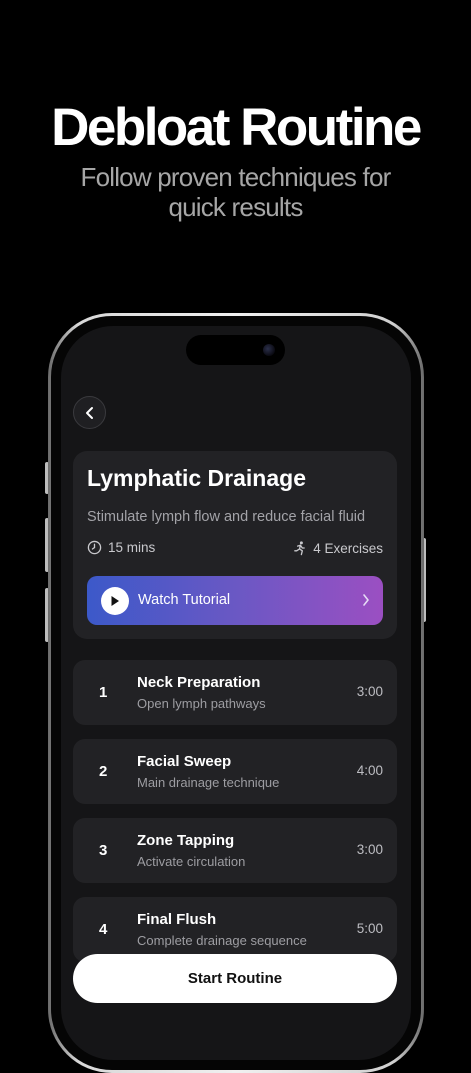 The width and height of the screenshot is (471, 1073). Describe the element at coordinates (222, 940) in the screenshot. I see `step-subtitle: Complete drainage sequence` at that location.